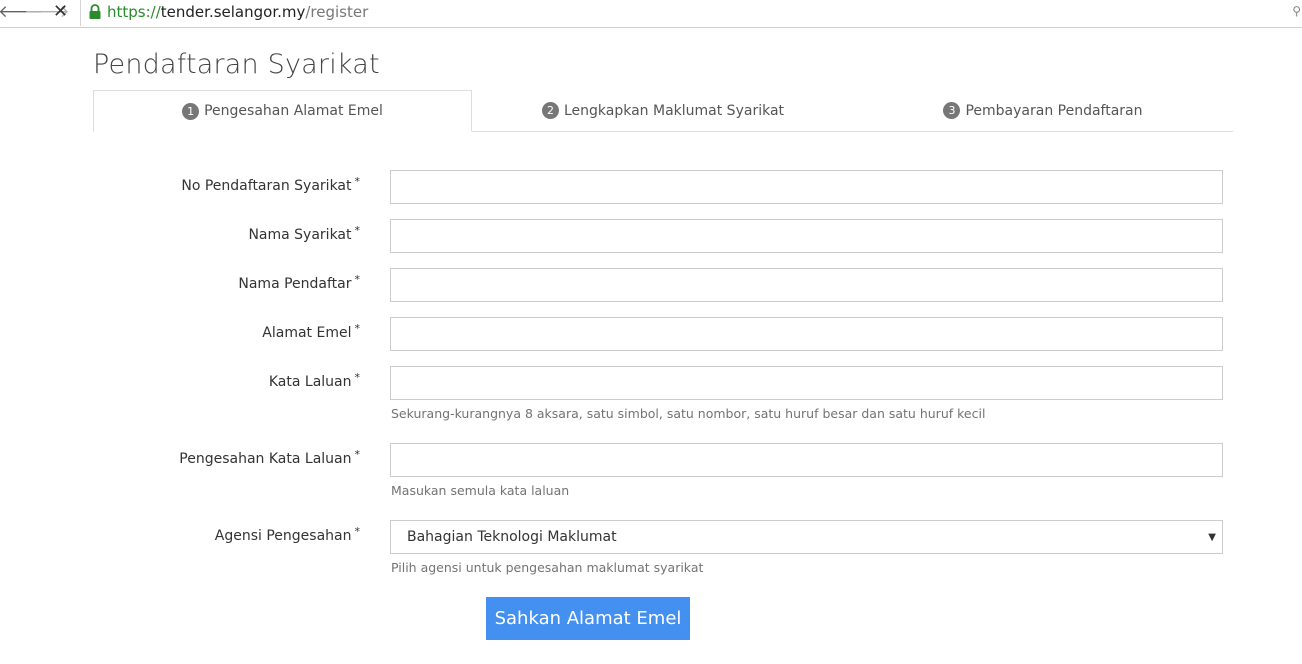  Describe the element at coordinates (806, 236) in the screenshot. I see `company-name-input` at that location.